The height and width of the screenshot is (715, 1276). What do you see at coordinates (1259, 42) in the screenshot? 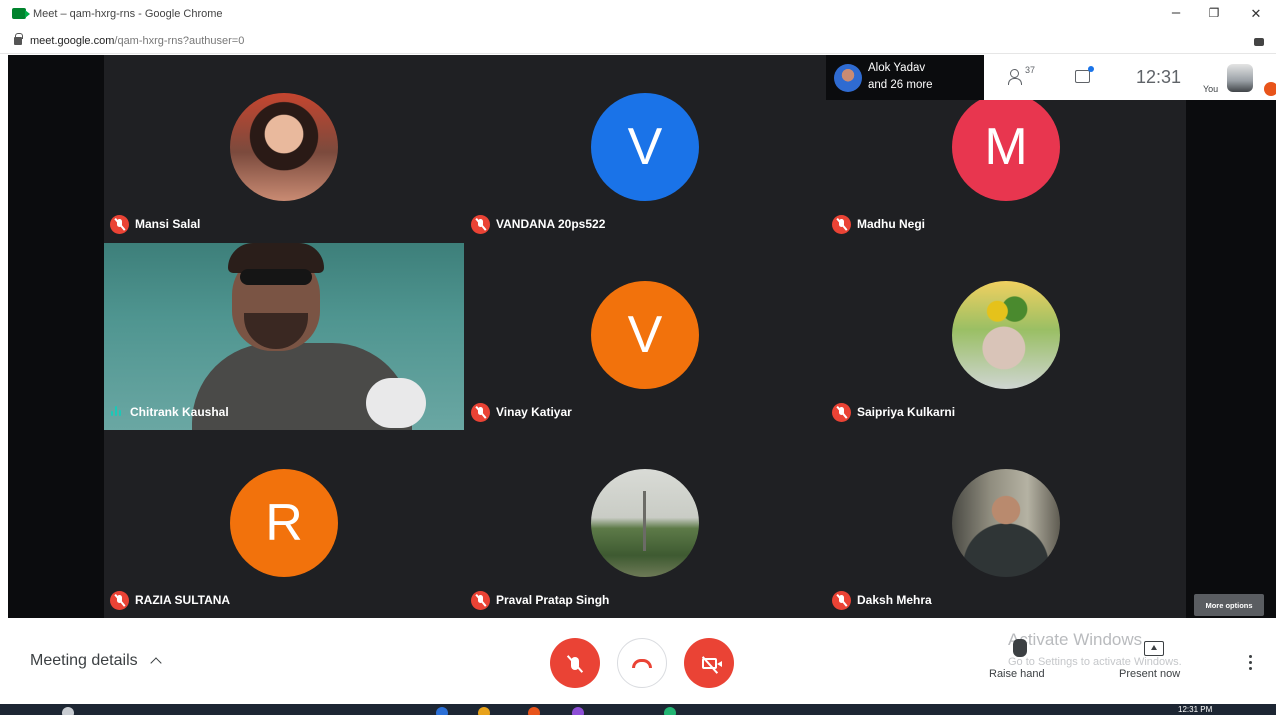
I see `cast-icon` at bounding box center [1259, 42].